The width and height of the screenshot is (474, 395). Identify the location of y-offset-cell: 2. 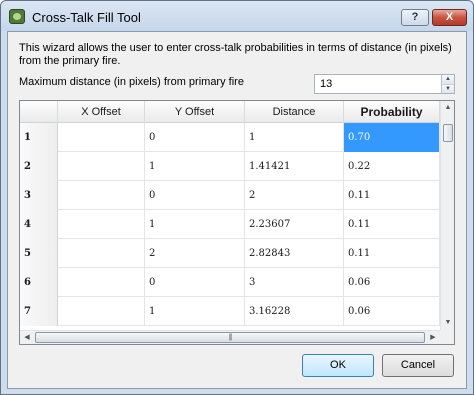
(195, 253).